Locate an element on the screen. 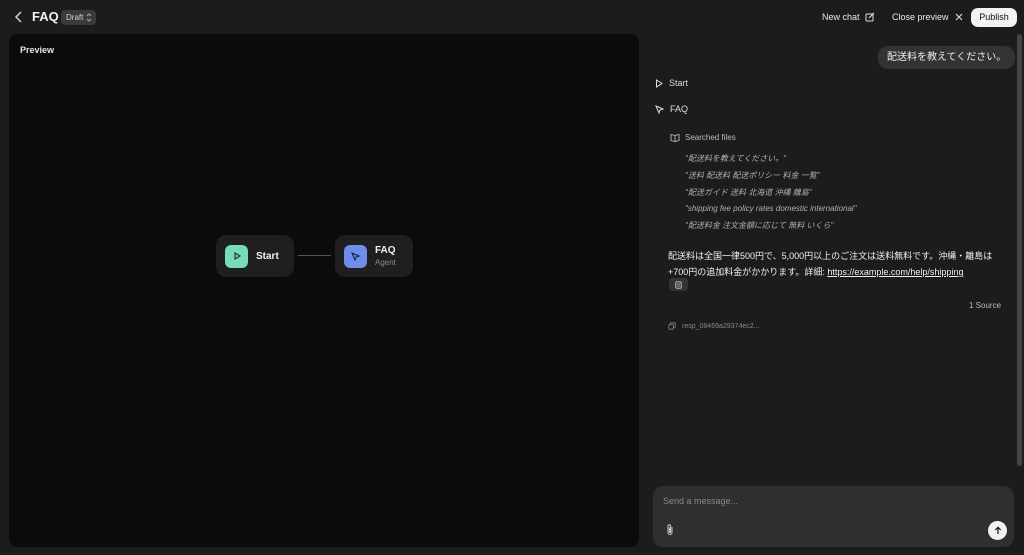  workflow-node-start: Start is located at coordinates (255, 256).